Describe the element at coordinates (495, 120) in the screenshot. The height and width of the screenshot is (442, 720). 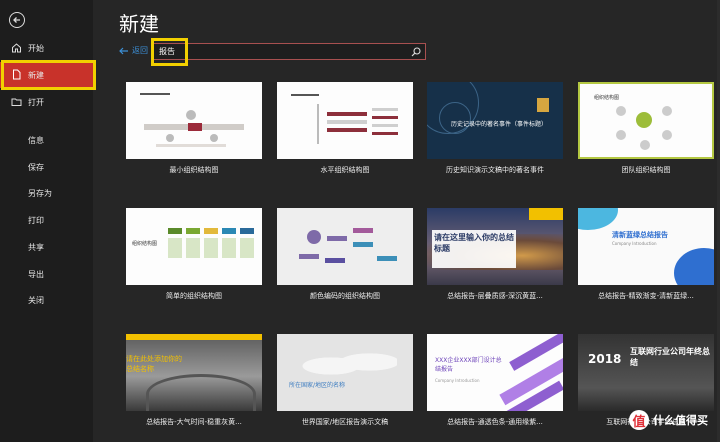
I see `template-thumbnail: 历史记录中的著名事件（事件标题）` at that location.